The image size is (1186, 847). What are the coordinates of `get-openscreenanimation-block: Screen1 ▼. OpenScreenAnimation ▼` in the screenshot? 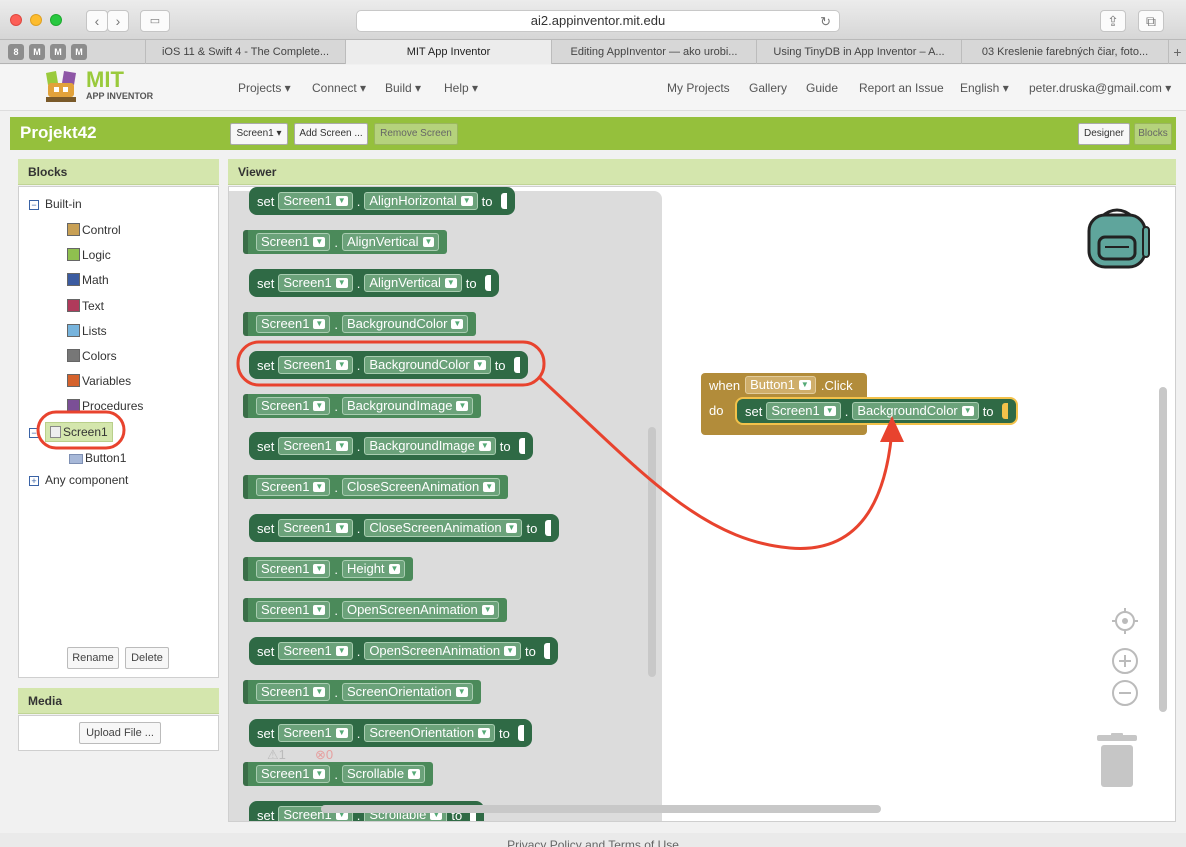 It's located at (375, 610).